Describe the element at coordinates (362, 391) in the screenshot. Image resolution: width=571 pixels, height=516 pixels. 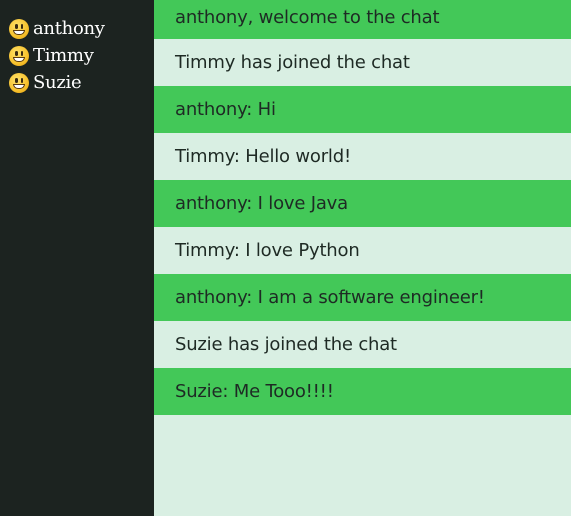
I see `chat-message: Suzie: Me Tooo!!!!` at that location.